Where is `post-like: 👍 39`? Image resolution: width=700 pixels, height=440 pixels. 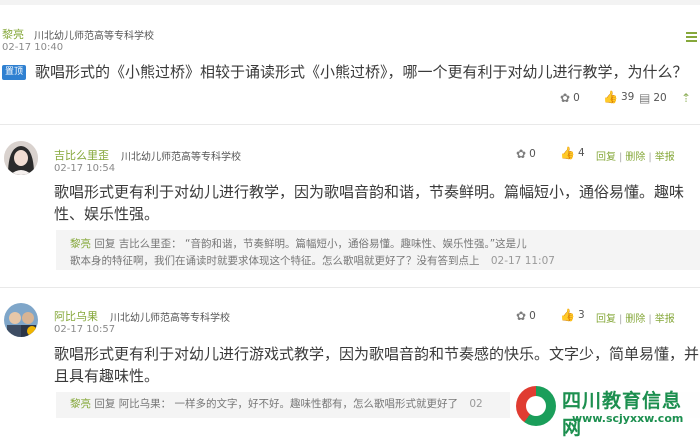
post-like: 👍 39 is located at coordinates (618, 97).